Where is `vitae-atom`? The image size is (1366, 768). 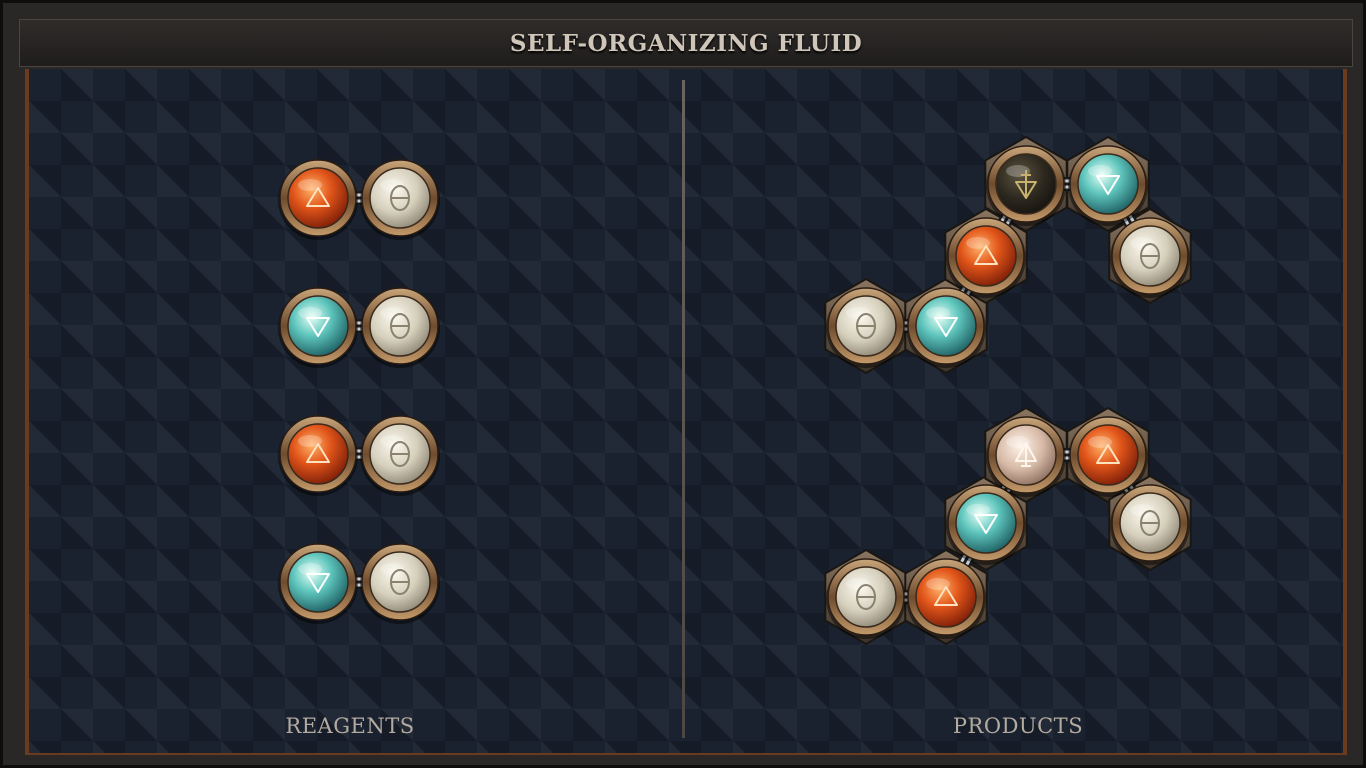 vitae-atom is located at coordinates (1026, 456).